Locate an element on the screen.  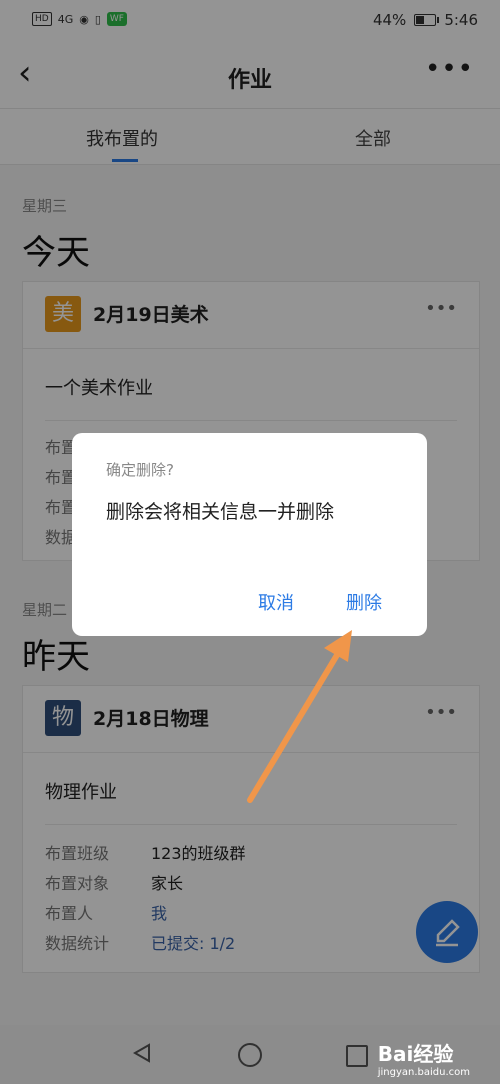
annotation-arrow is located at coordinates (299, 716).